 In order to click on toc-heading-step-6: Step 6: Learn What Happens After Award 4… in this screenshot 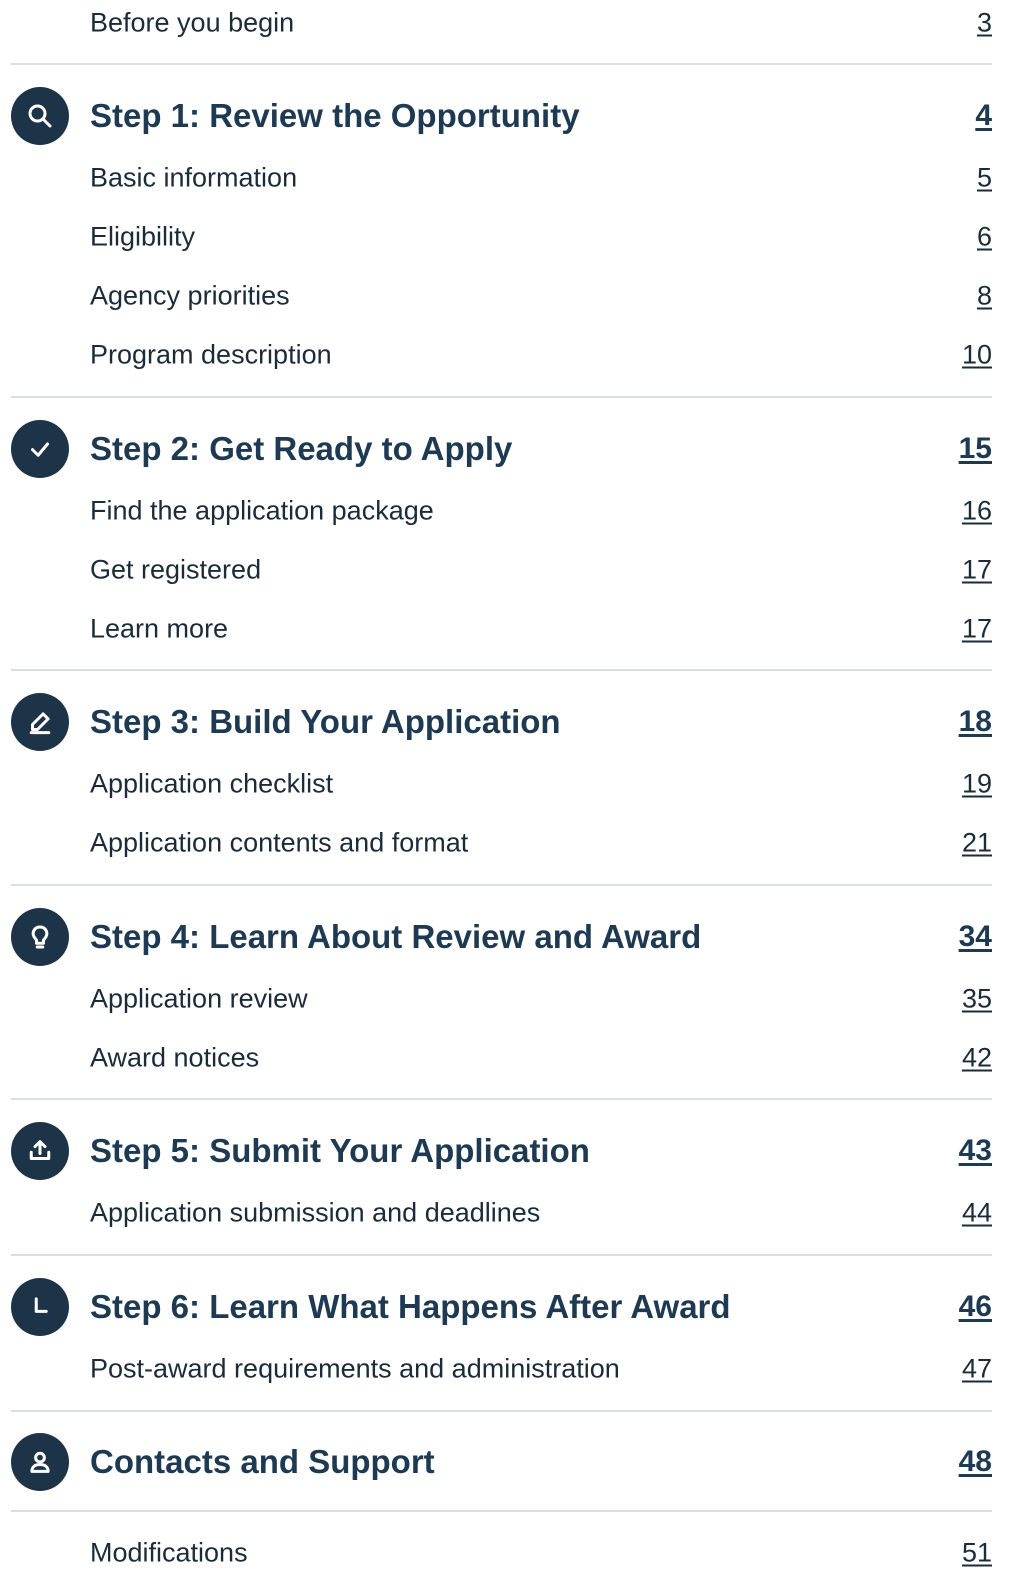, I will do `click(507, 1307)`.